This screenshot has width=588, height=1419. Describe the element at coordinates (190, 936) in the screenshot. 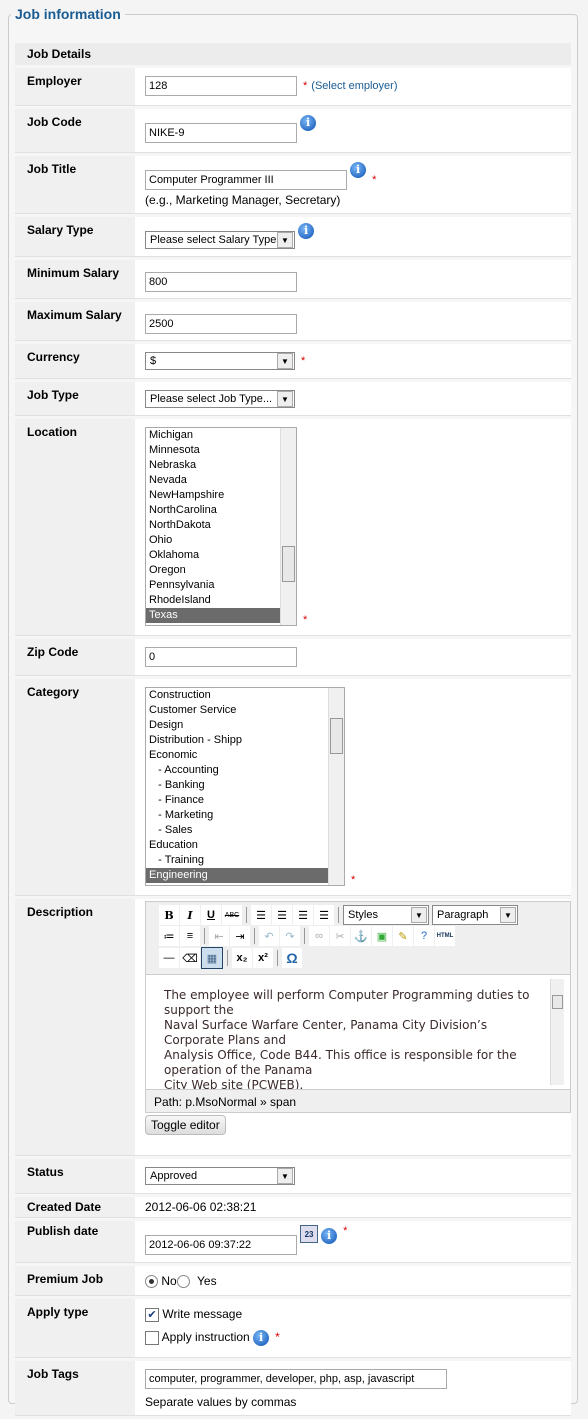

I see `numbered-list-icon: ≡` at that location.